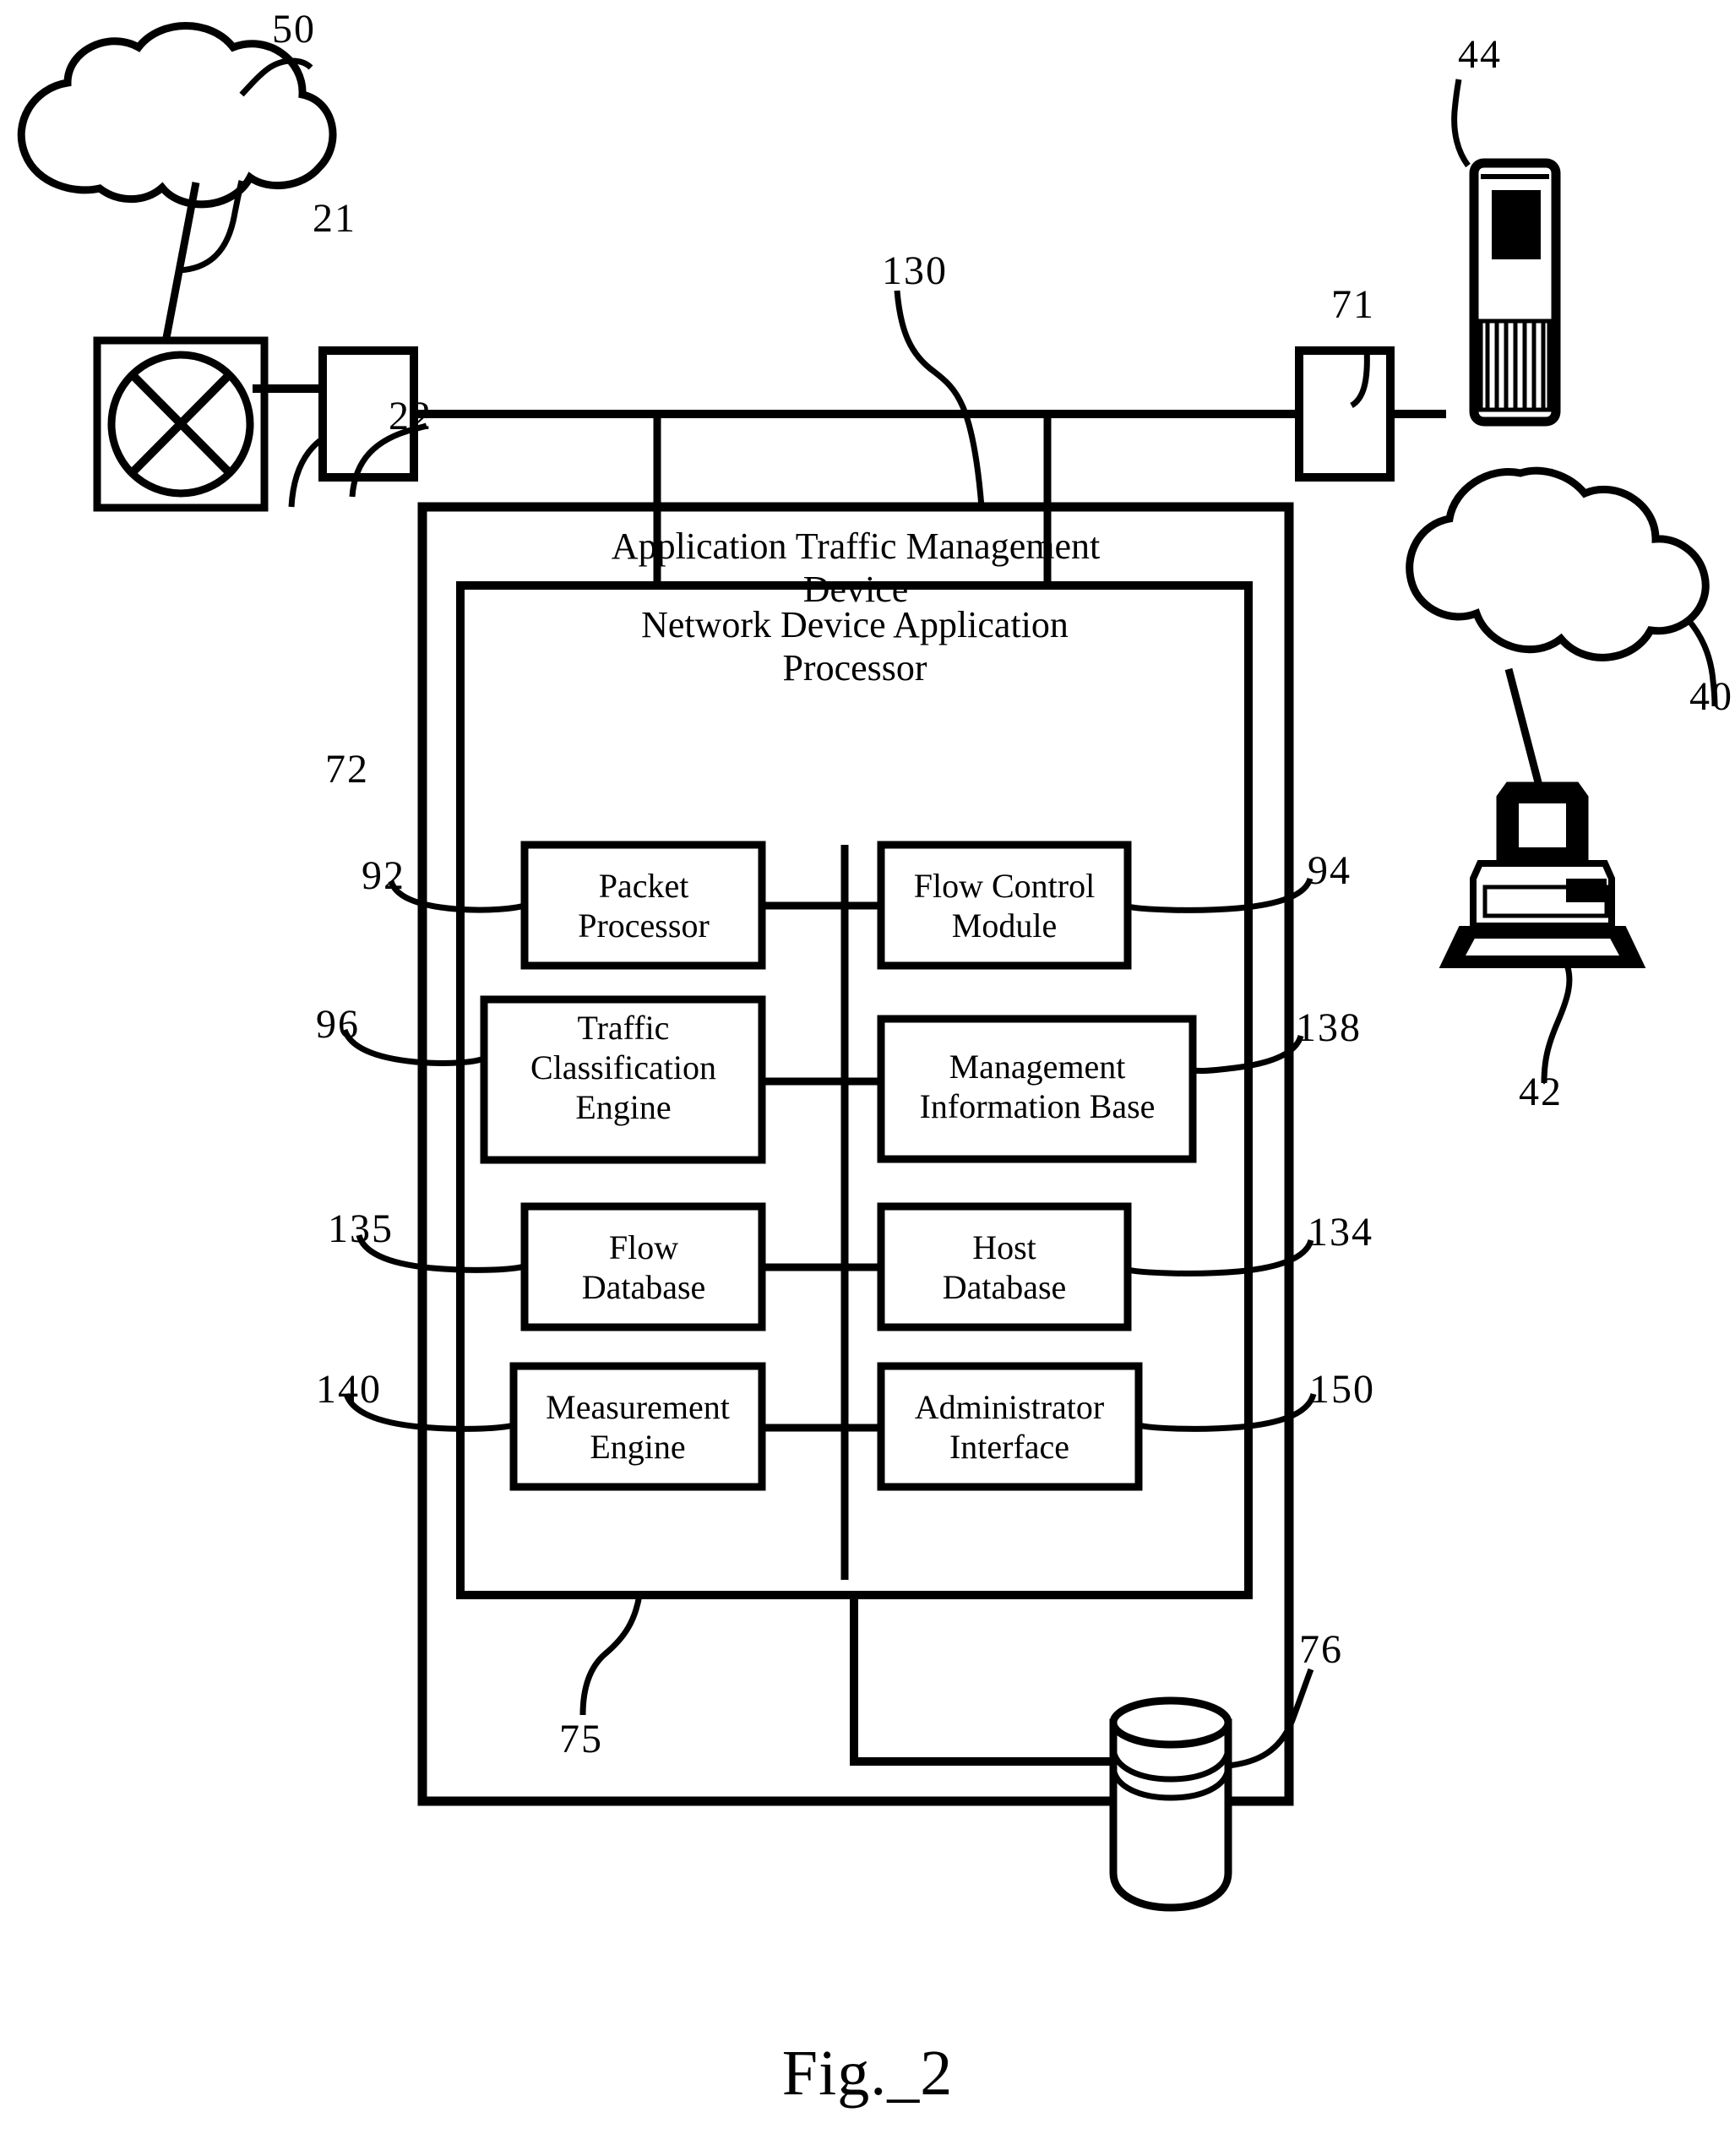 The height and width of the screenshot is (2156, 1735). I want to click on client-monitor-screen, so click(1542, 825).